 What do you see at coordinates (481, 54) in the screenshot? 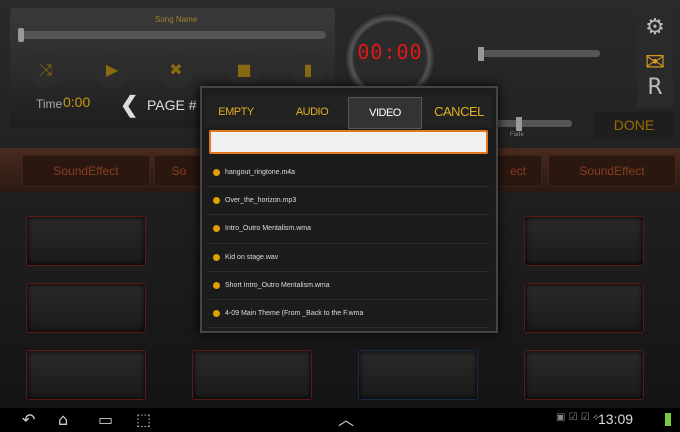
I see `volume-handle` at bounding box center [481, 54].